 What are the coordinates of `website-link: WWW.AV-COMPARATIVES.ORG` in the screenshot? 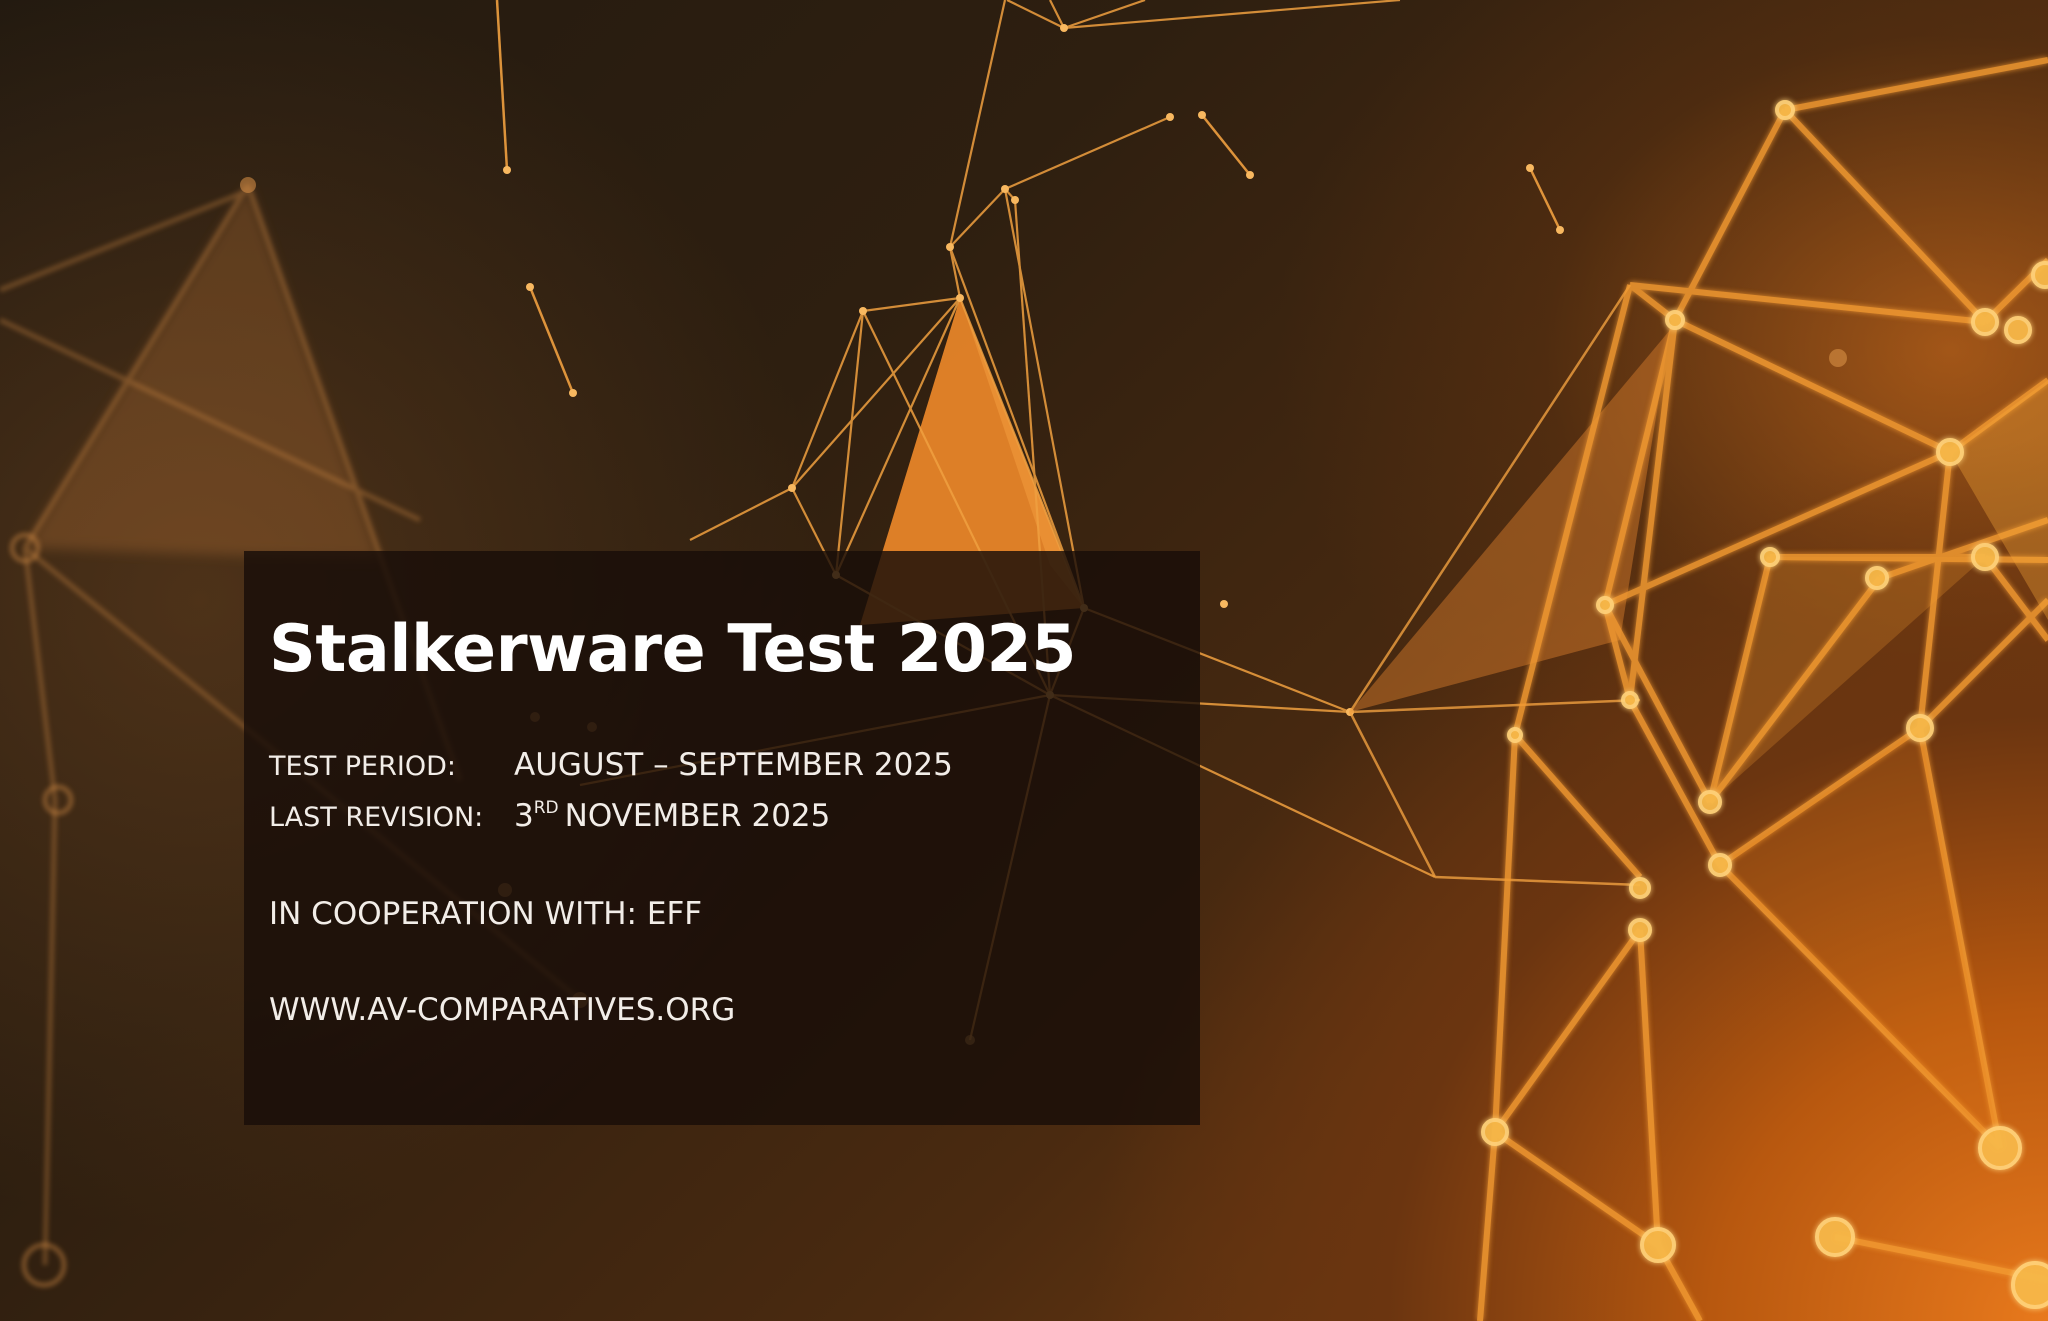 It's located at (734, 1010).